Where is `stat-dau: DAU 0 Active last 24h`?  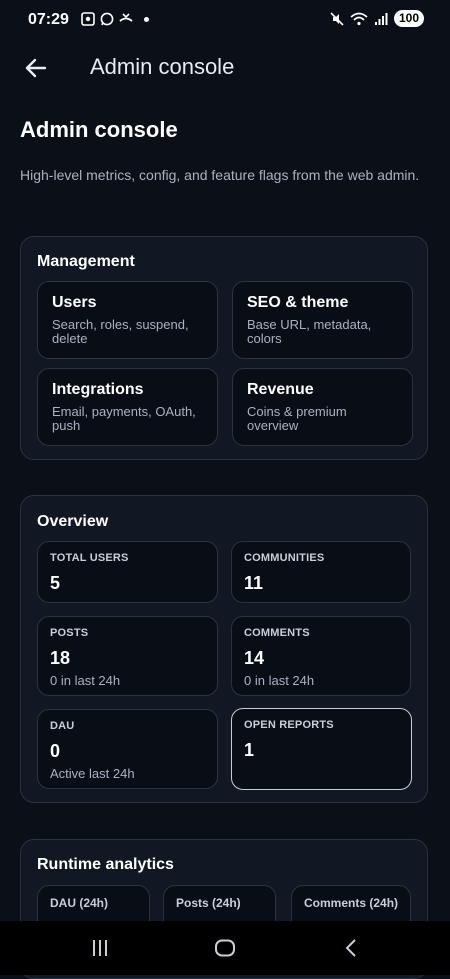
stat-dau: DAU 0 Active last 24h is located at coordinates (127, 749).